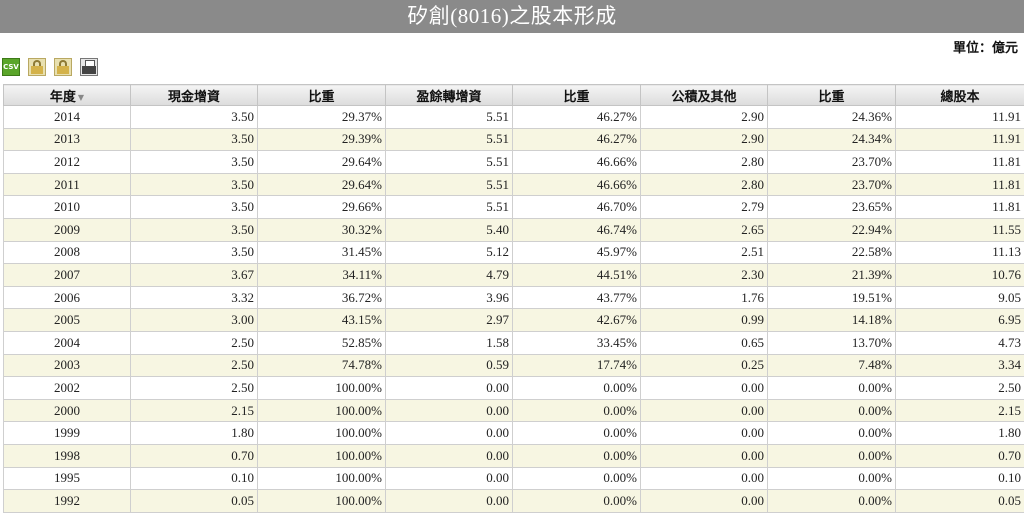 The width and height of the screenshot is (1024, 513). I want to click on column-header-reserve-other: 公積及其他, so click(704, 95).